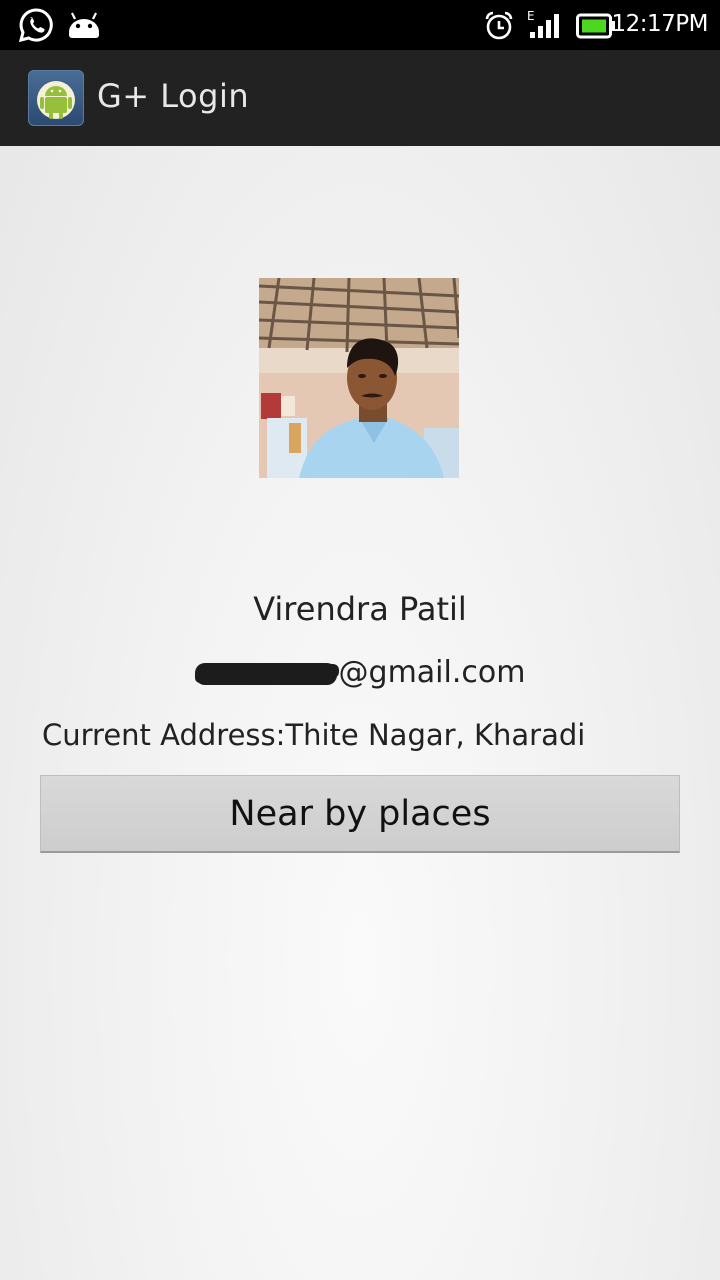 This screenshot has height=1280, width=720. I want to click on email-domain: @gmail.com, so click(432, 672).